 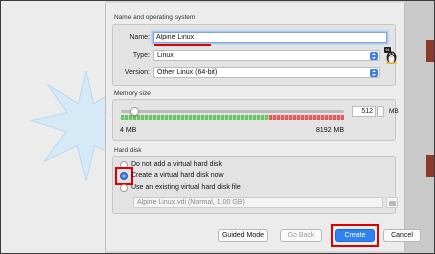 What do you see at coordinates (266, 55) in the screenshot?
I see `type-select: Linux` at bounding box center [266, 55].